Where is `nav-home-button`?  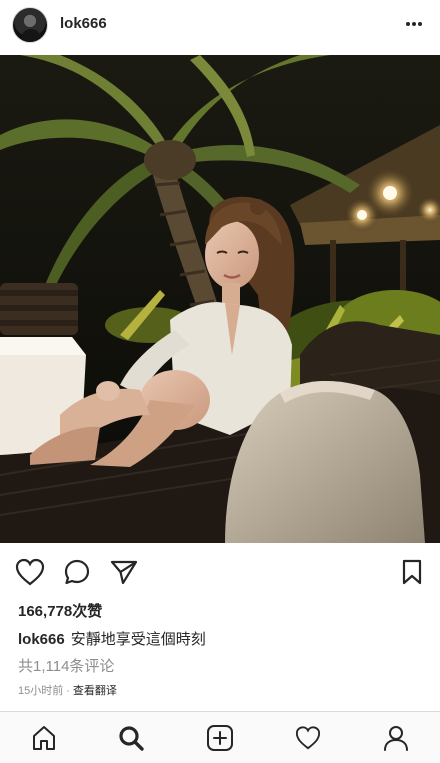 nav-home-button is located at coordinates (44, 738).